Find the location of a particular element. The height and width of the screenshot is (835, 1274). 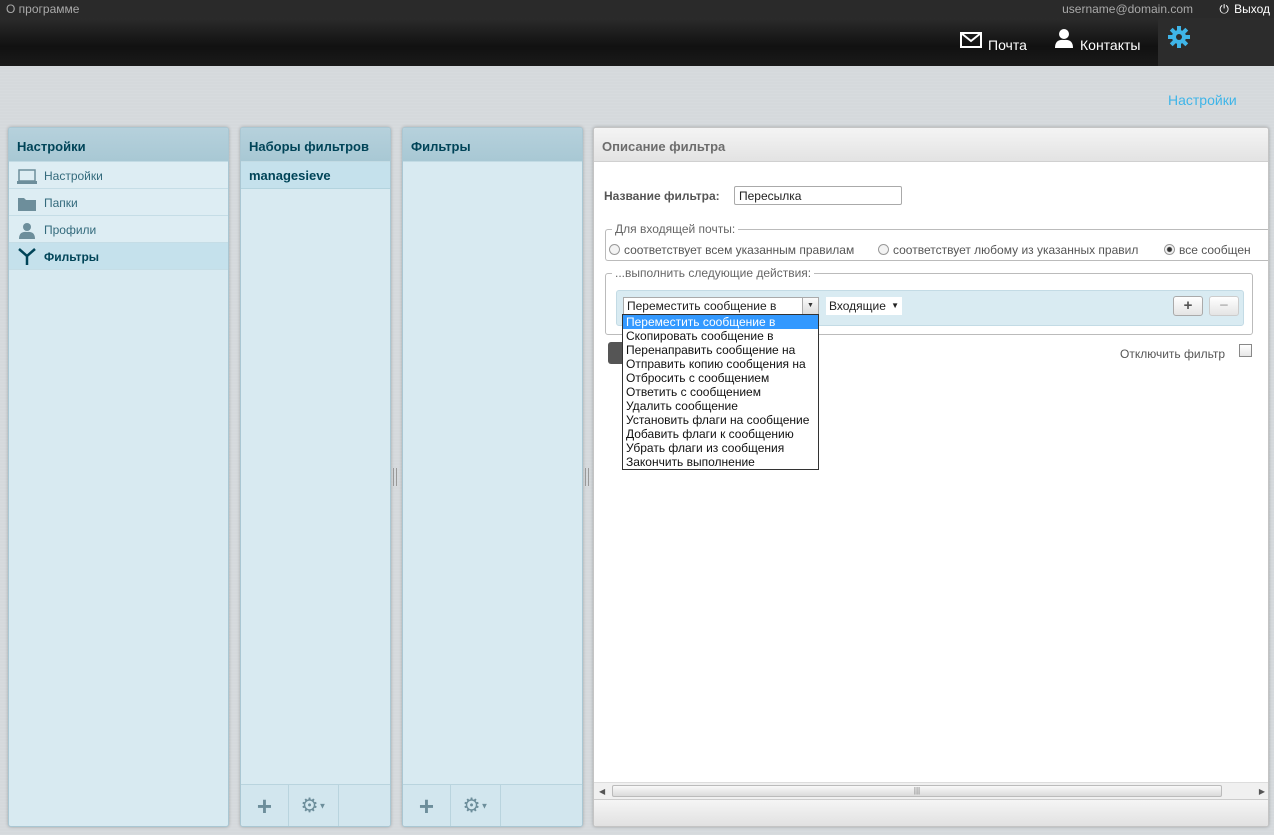

about-link: О программе is located at coordinates (42, 9).